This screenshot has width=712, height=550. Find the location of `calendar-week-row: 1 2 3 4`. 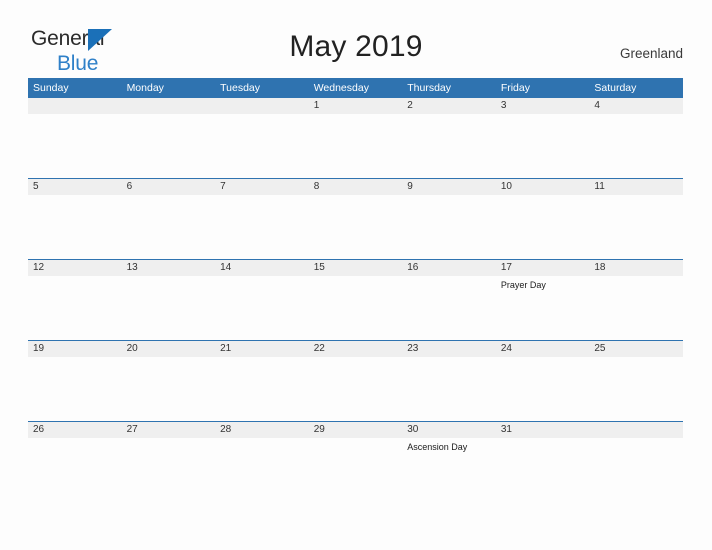

calendar-week-row: 1 2 3 4 is located at coordinates (355, 138).